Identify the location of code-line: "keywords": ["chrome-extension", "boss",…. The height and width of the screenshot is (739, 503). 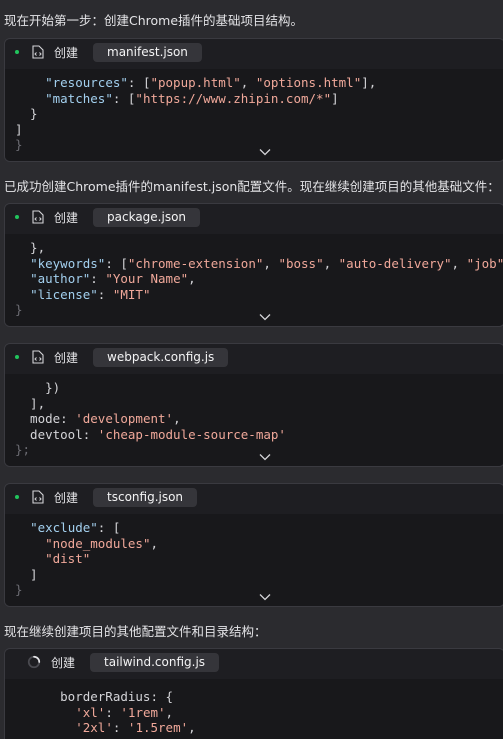
(266, 263).